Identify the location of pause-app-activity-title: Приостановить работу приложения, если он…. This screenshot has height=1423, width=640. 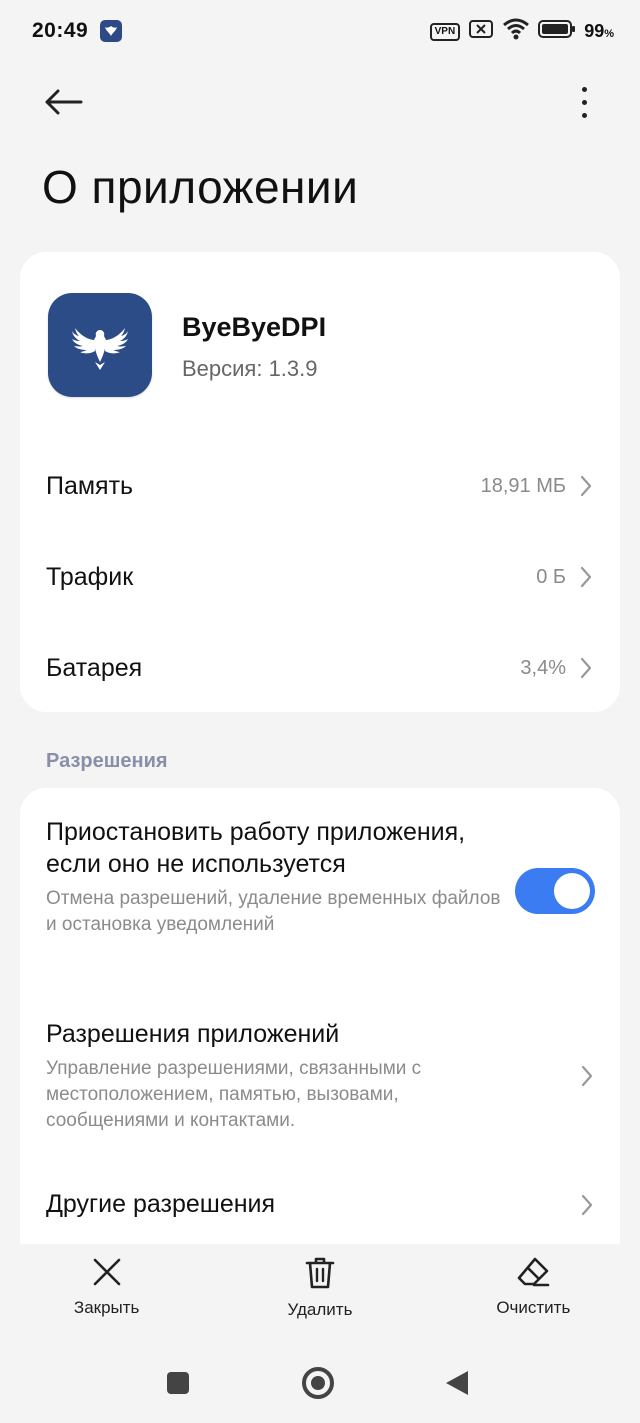
(256, 848).